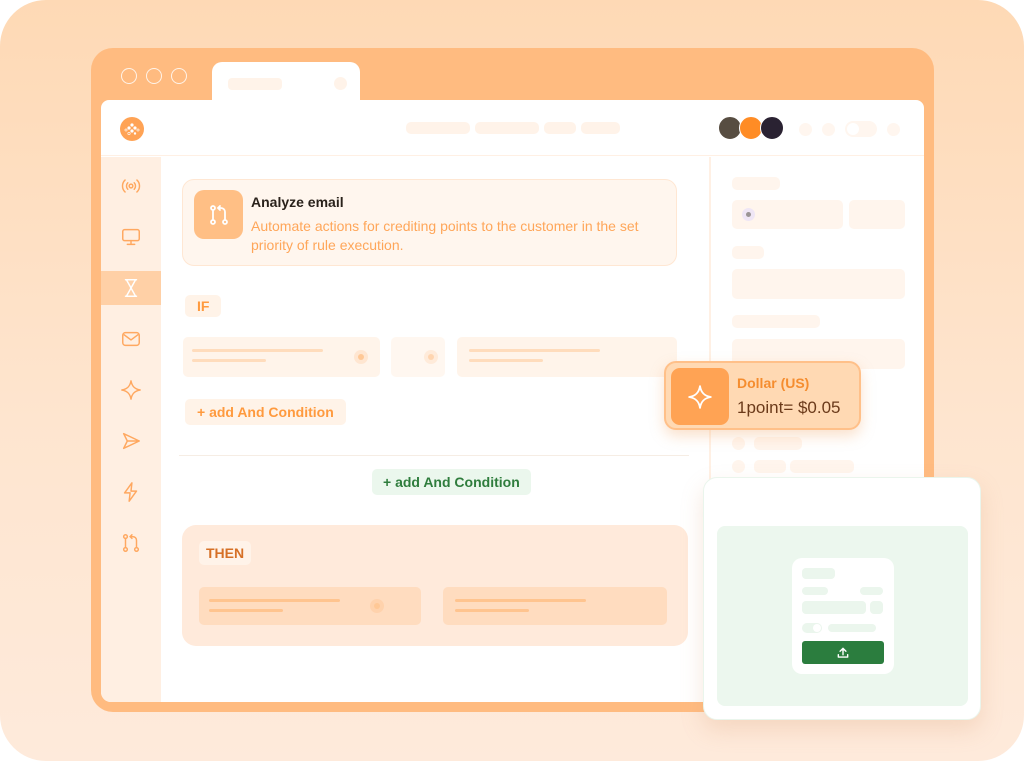  I want to click on action-value-input, so click(555, 606).